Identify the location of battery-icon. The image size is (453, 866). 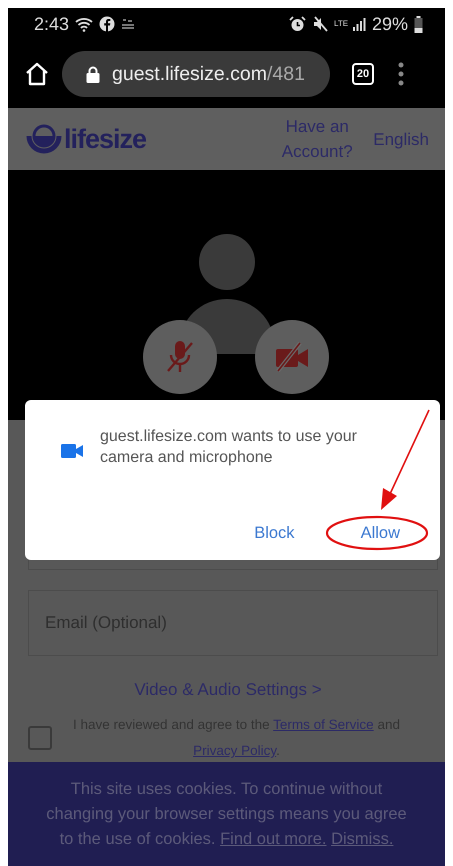
(418, 24).